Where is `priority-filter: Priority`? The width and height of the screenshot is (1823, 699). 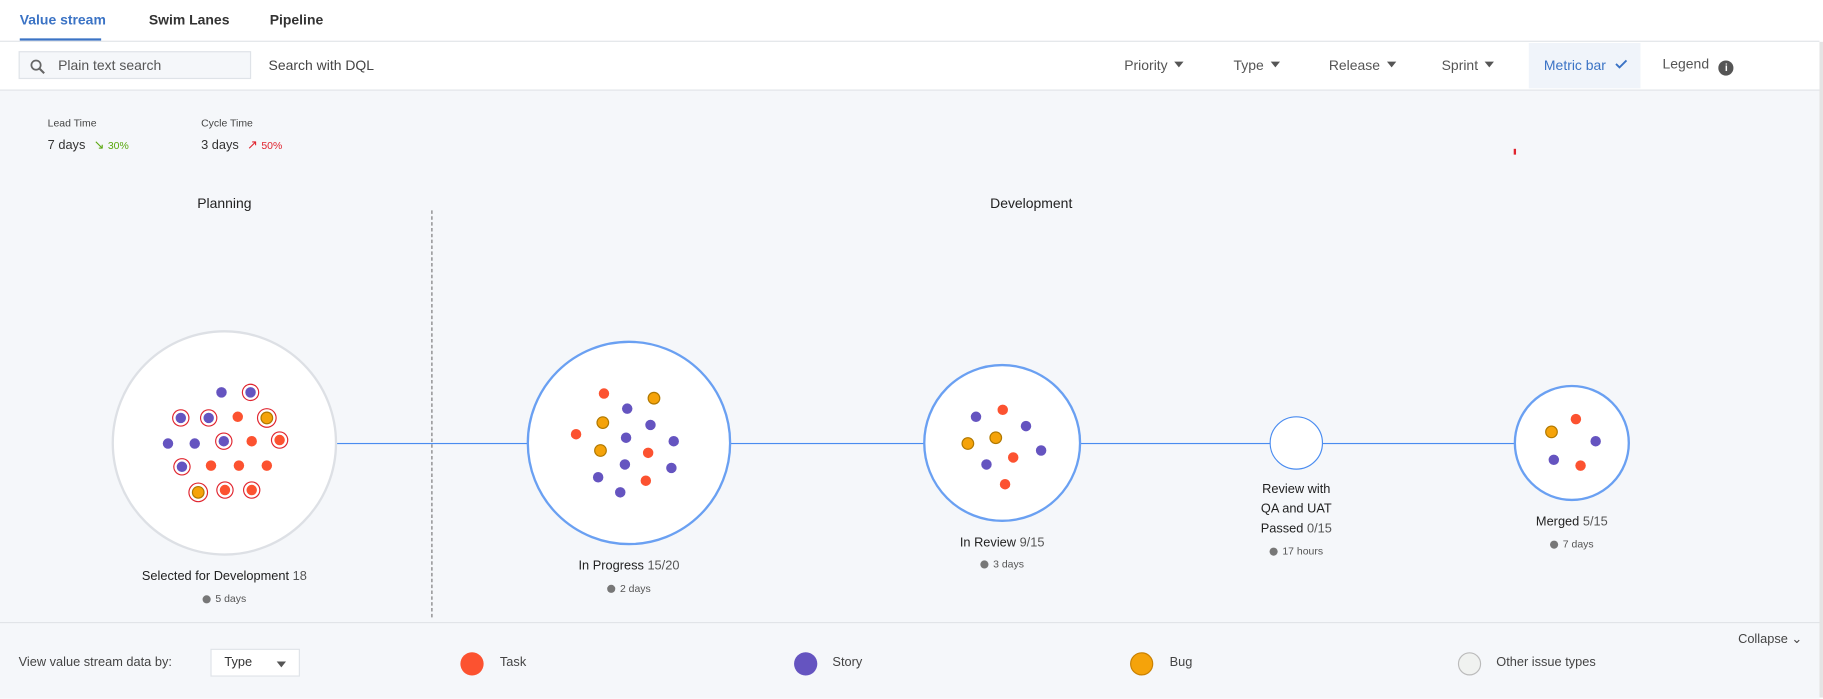
priority-filter: Priority is located at coordinates (1154, 65).